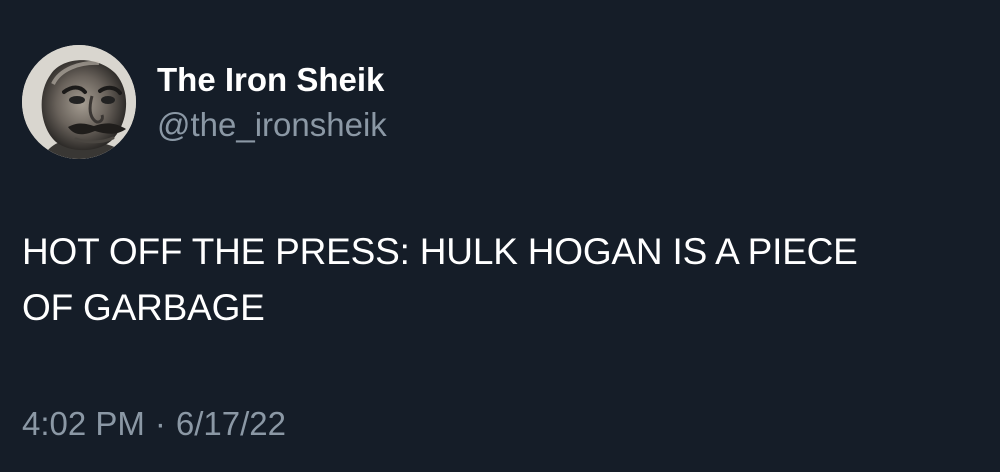  I want to click on author-handle: @the_ironsheik, so click(272, 125).